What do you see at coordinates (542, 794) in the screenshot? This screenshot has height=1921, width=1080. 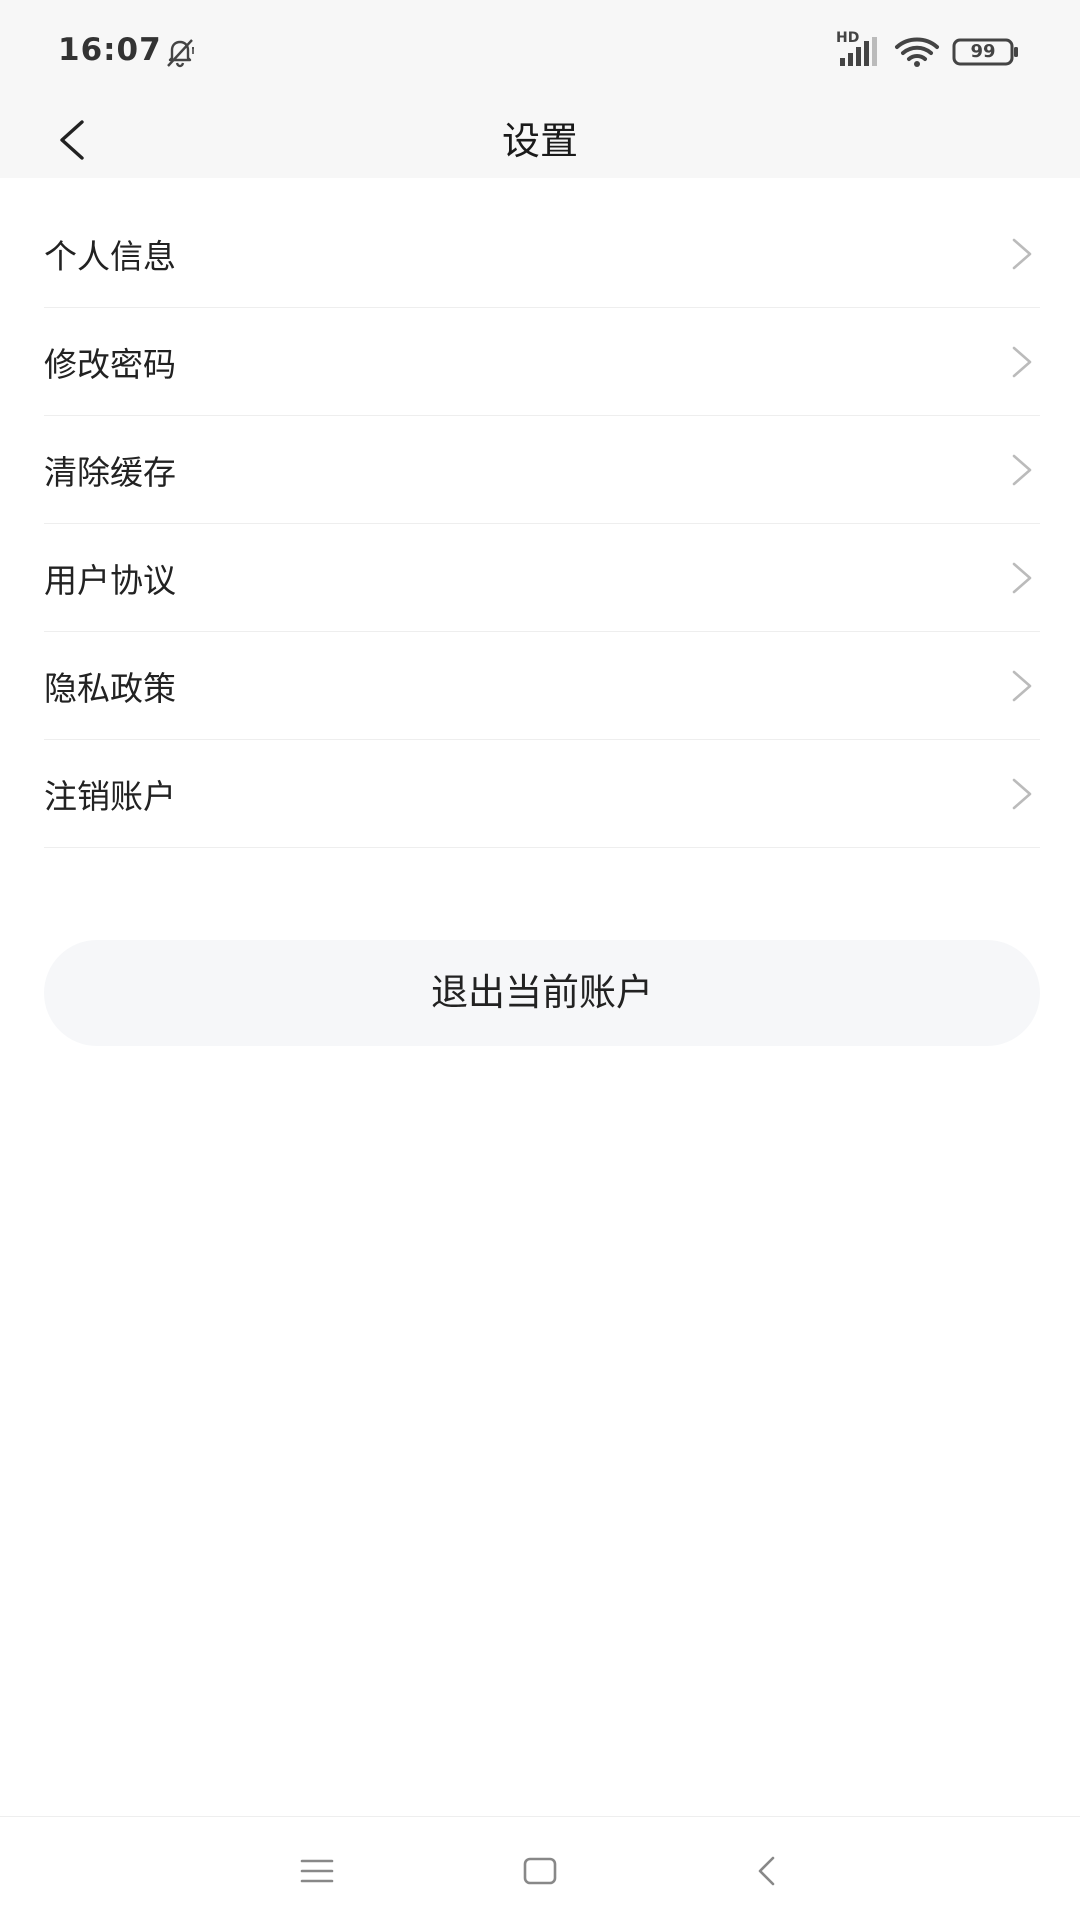 I see `settings-item-delete-account: 注销账户` at bounding box center [542, 794].